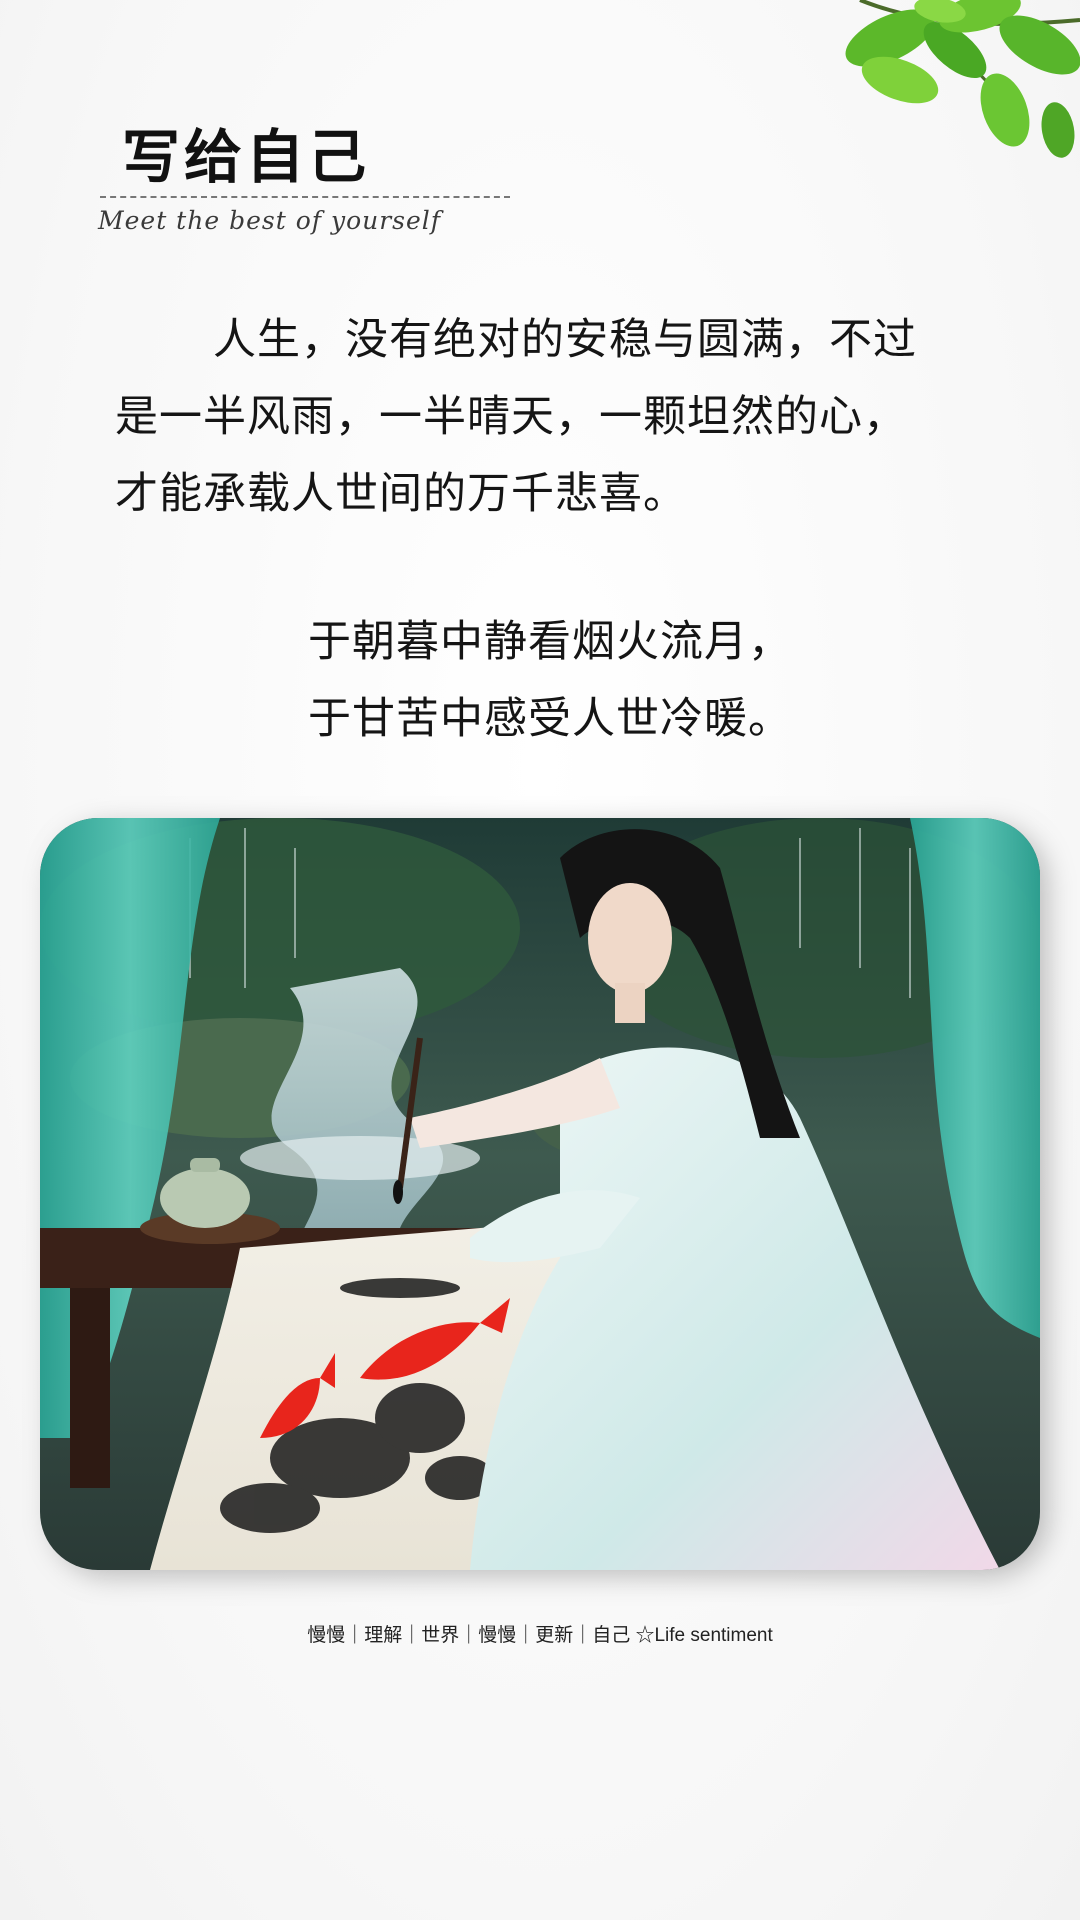 This screenshot has width=1080, height=1920. What do you see at coordinates (305, 197) in the screenshot?
I see `title-divider` at bounding box center [305, 197].